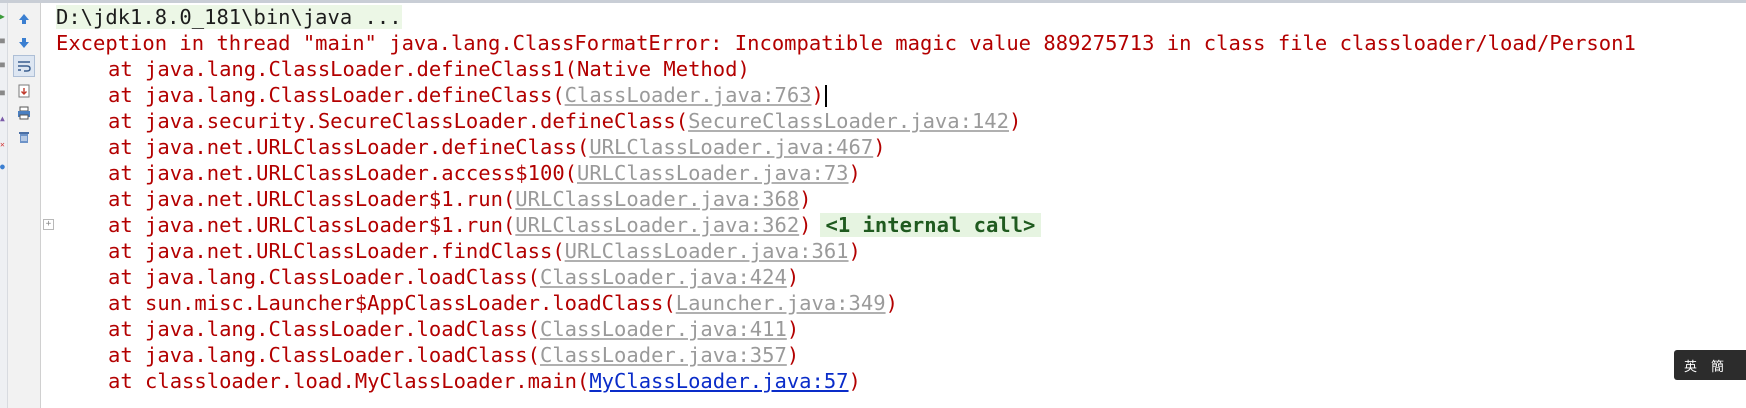 Image resolution: width=1746 pixels, height=408 pixels. I want to click on text-caret, so click(825, 96).